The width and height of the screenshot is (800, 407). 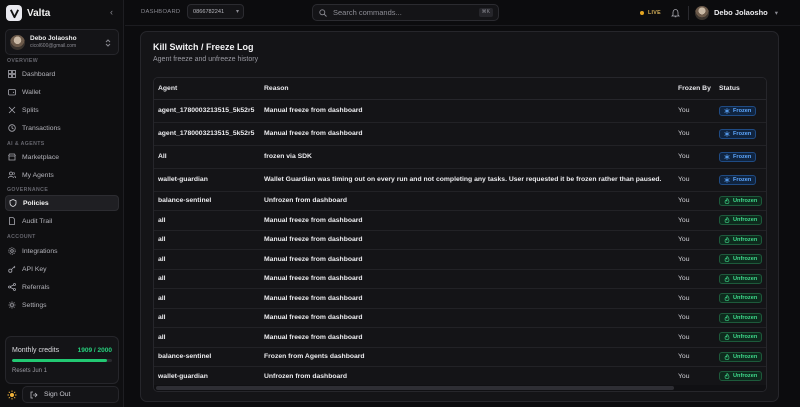 I want to click on sidebar-item-label: Splits, so click(x=30, y=110).